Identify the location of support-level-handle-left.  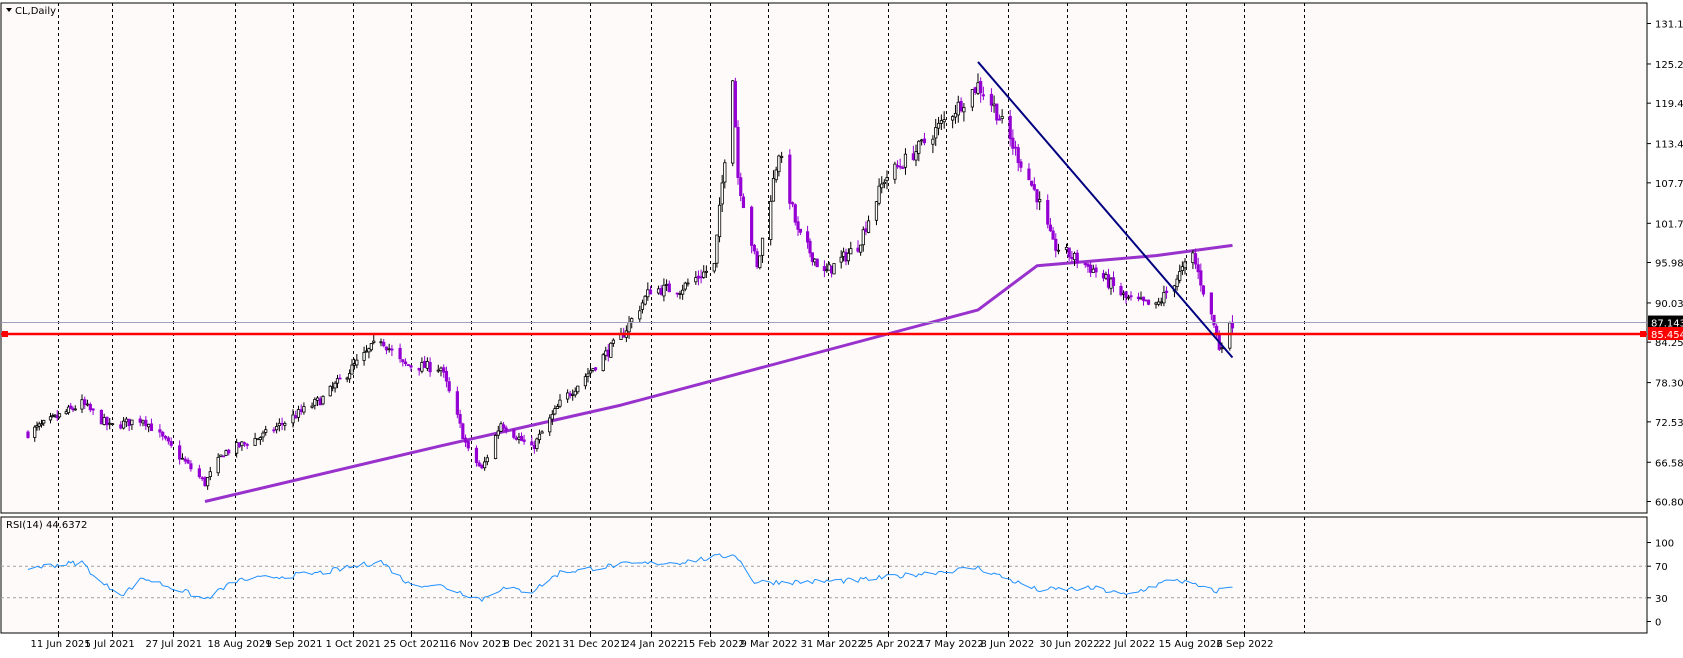
(5, 334).